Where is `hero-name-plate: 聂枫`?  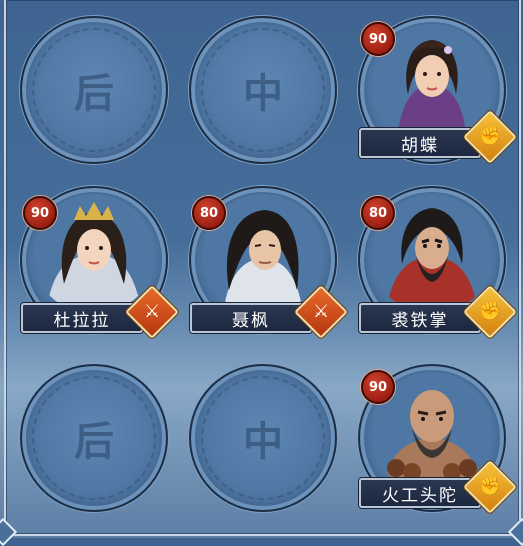 hero-name-plate: 聂枫 is located at coordinates (251, 318).